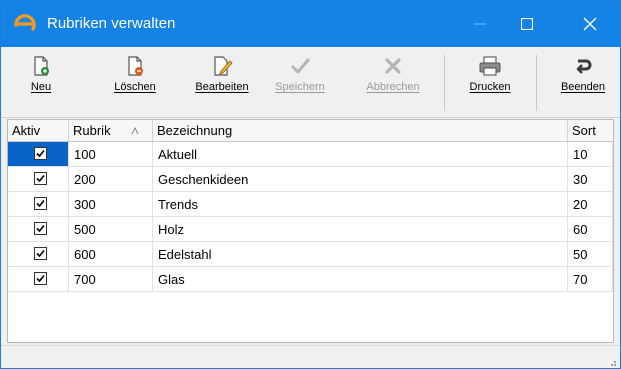 Image resolution: width=621 pixels, height=369 pixels. I want to click on rubrik-cell: 100, so click(111, 154).